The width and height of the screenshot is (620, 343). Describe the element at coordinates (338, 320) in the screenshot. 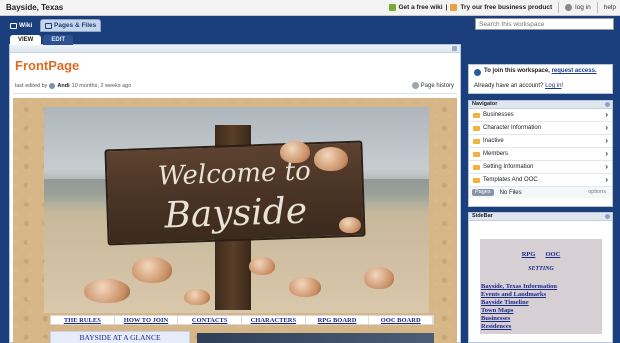

I see `link-rpg-board: RPG BOARD` at that location.